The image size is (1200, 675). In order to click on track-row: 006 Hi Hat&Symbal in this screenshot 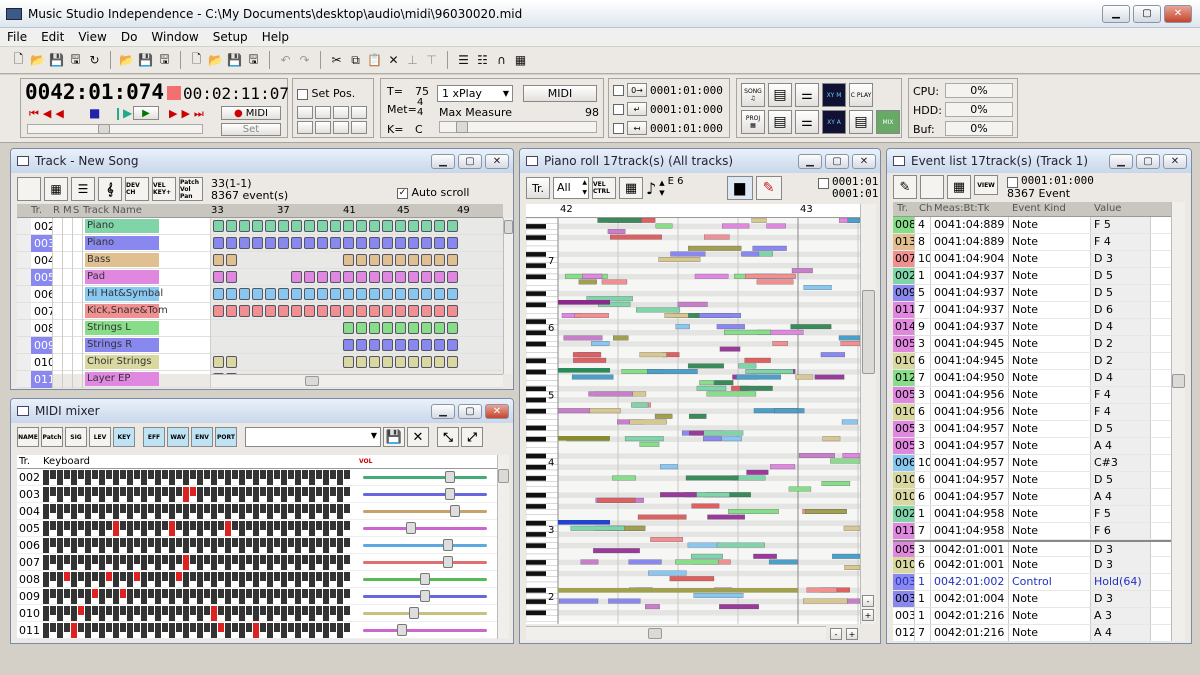, I will do `click(260, 294)`.